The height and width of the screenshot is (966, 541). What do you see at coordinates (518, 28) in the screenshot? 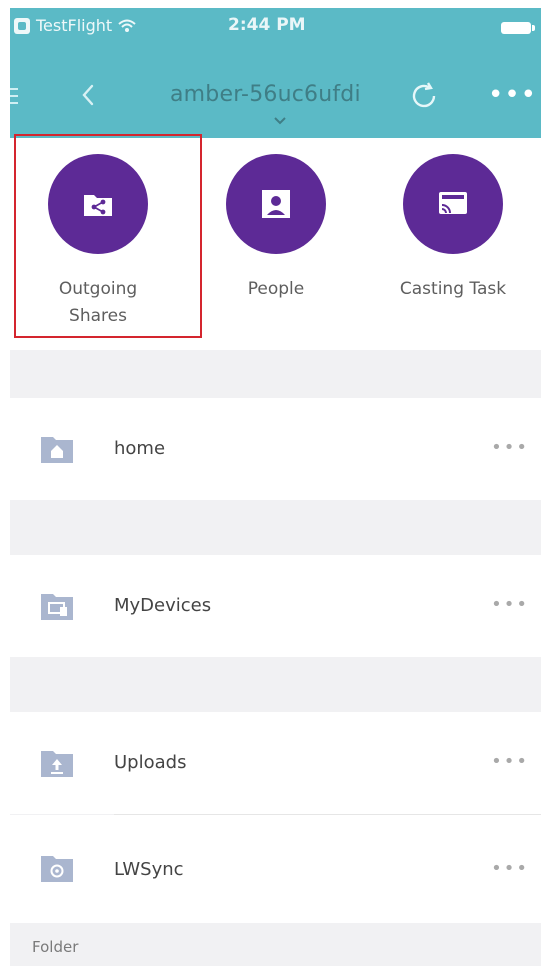
I see `battery-icon` at bounding box center [518, 28].